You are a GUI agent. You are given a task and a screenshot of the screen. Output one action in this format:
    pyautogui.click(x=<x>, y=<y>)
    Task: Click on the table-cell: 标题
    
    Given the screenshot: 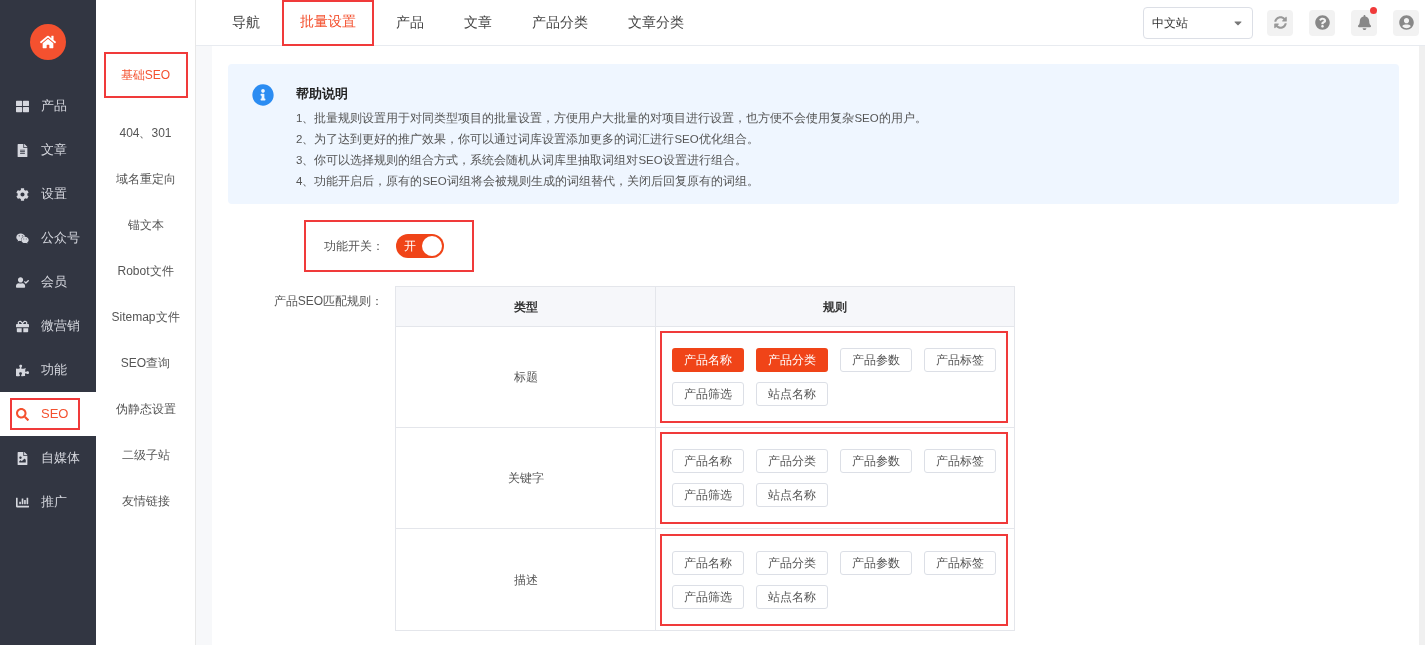 What is the action you would take?
    pyautogui.click(x=526, y=377)
    